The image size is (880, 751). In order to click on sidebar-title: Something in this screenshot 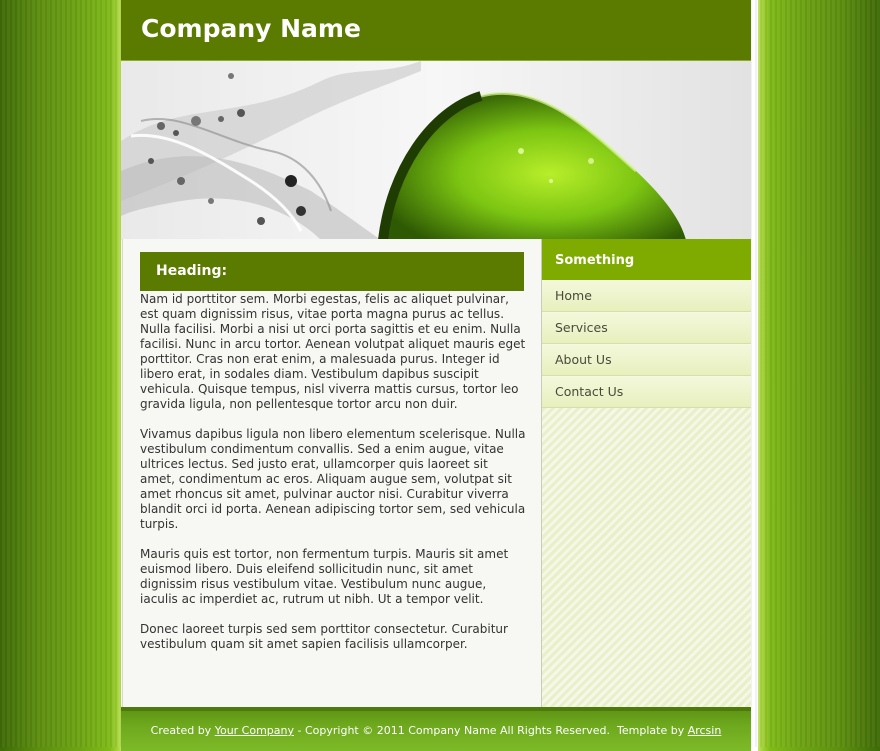, I will do `click(595, 260)`.